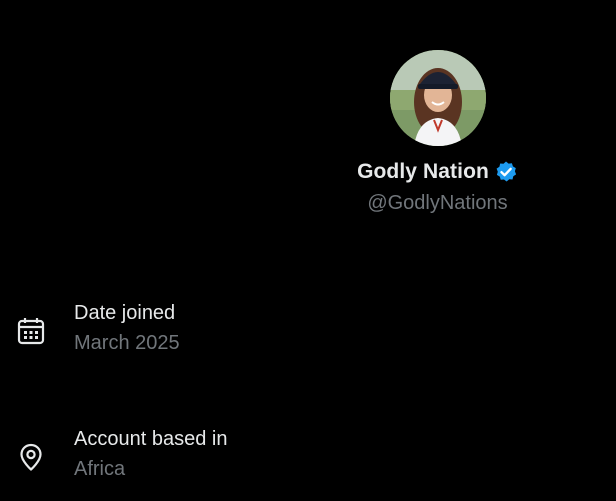 The image size is (616, 501). Describe the element at coordinates (31, 331) in the screenshot. I see `calendar-icon` at that location.